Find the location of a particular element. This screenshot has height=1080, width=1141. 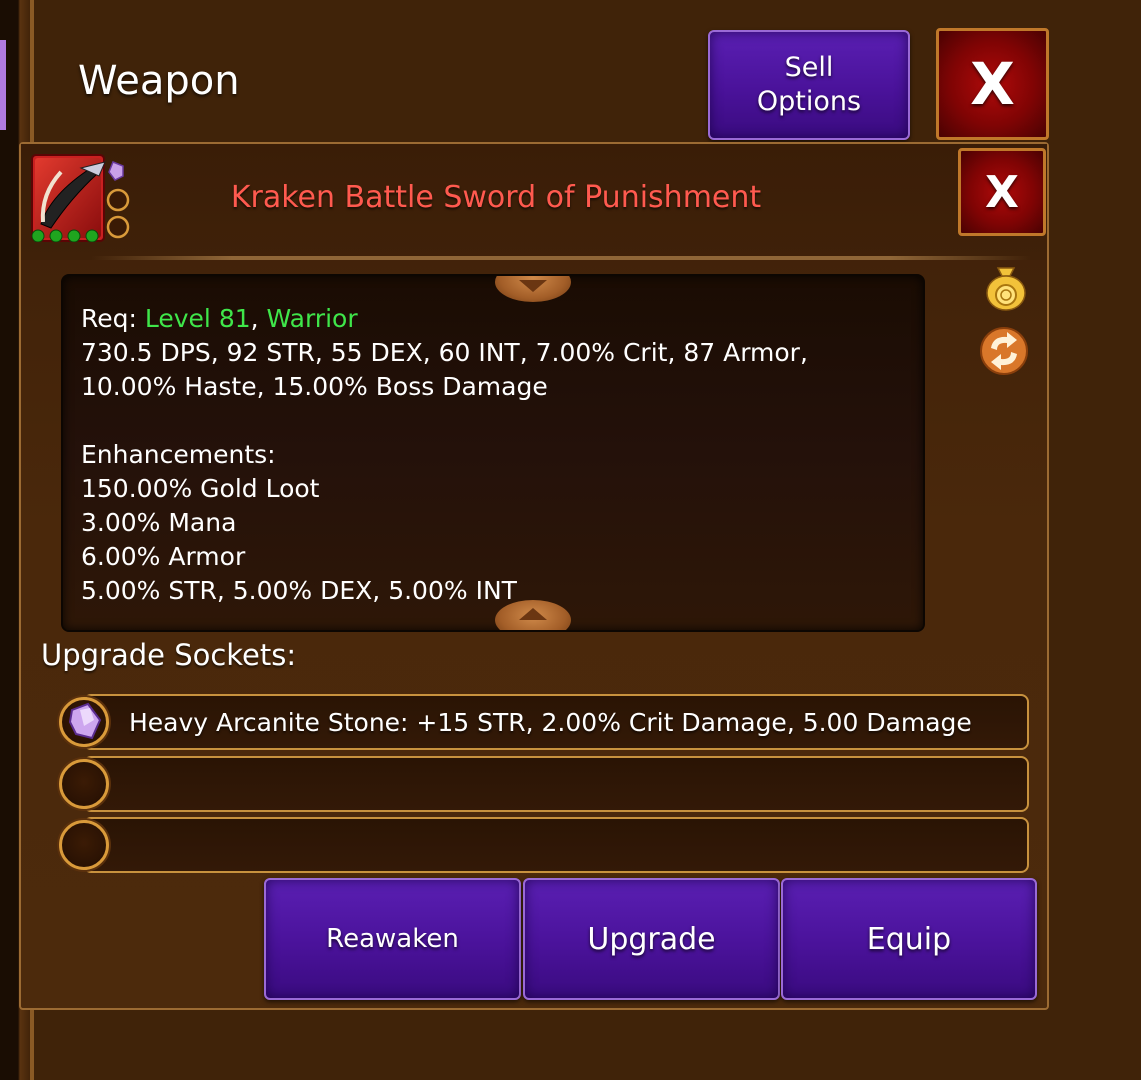

upgrade-button: Upgrade is located at coordinates (651, 939).